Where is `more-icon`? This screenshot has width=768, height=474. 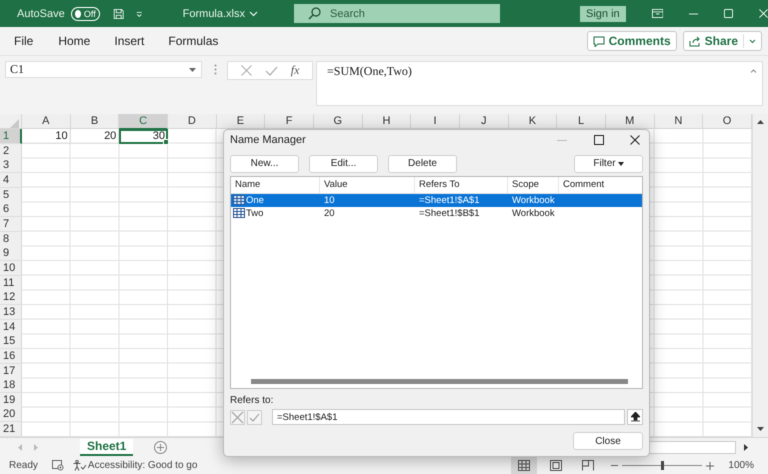 more-icon is located at coordinates (215, 69).